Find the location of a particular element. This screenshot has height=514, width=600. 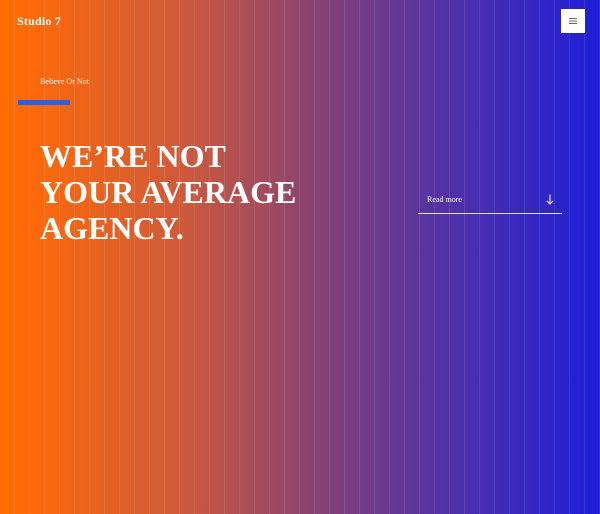

menu-button is located at coordinates (573, 21).